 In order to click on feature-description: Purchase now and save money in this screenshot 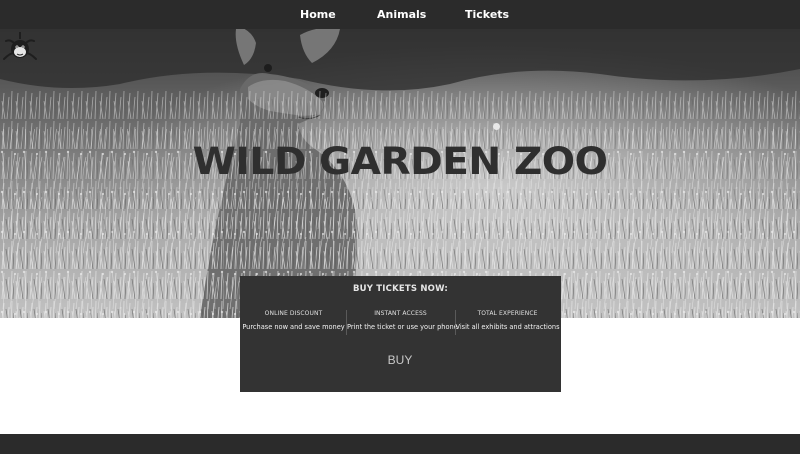, I will do `click(293, 327)`.